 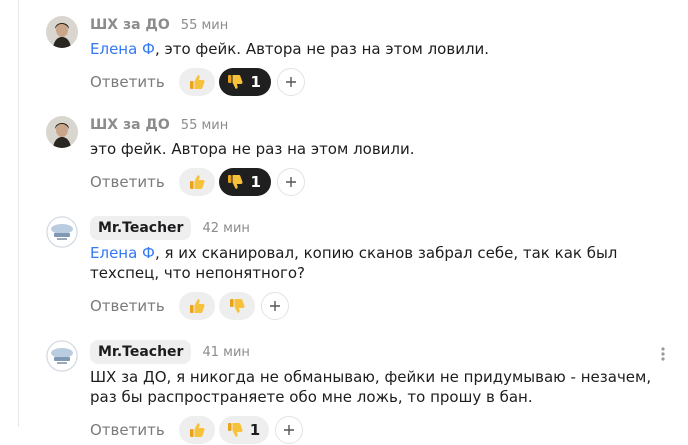 I want to click on thread-line, so click(x=18, y=213).